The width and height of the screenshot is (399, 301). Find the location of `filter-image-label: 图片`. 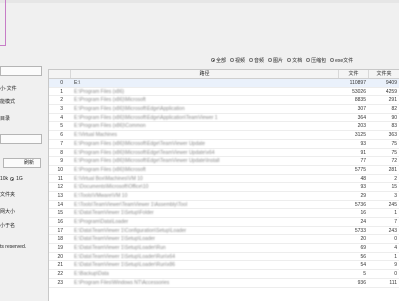

filter-image-label: 图片 is located at coordinates (278, 60).